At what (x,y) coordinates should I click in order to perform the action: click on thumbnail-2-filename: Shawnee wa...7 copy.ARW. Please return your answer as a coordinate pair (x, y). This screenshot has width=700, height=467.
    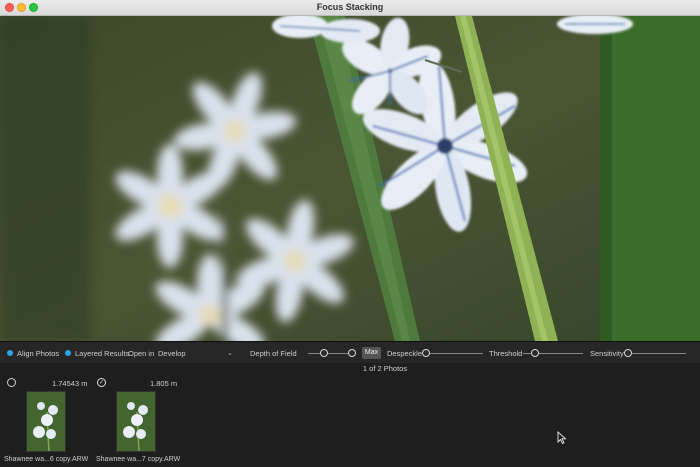
    Looking at the image, I should click on (138, 459).